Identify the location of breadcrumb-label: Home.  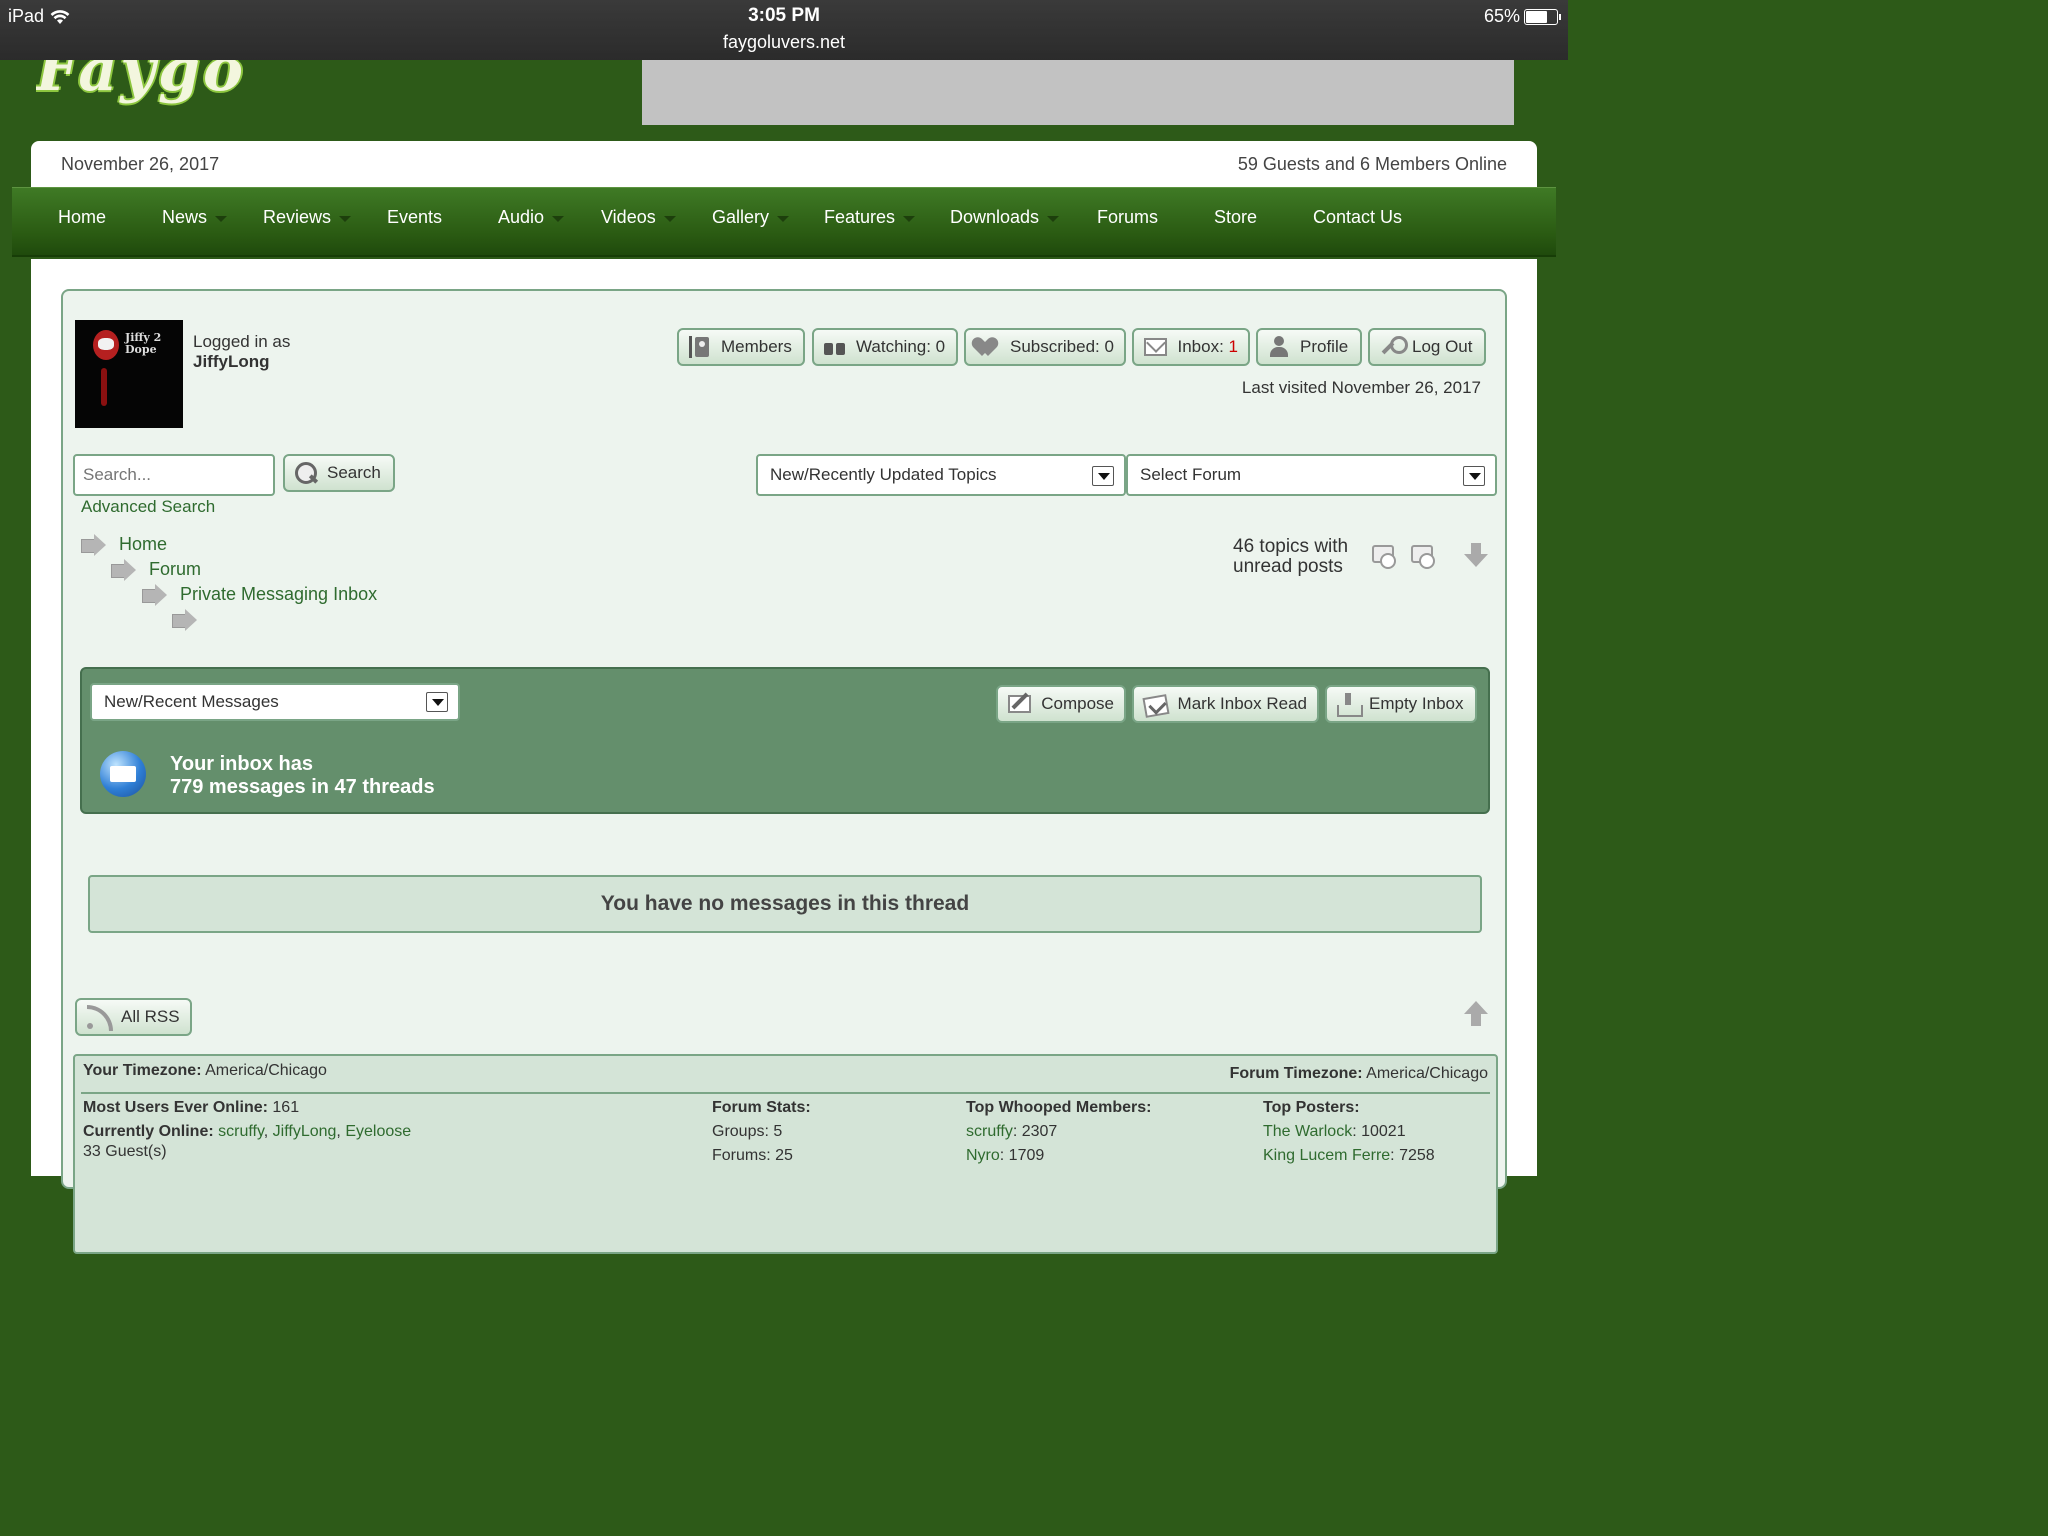
(143, 544).